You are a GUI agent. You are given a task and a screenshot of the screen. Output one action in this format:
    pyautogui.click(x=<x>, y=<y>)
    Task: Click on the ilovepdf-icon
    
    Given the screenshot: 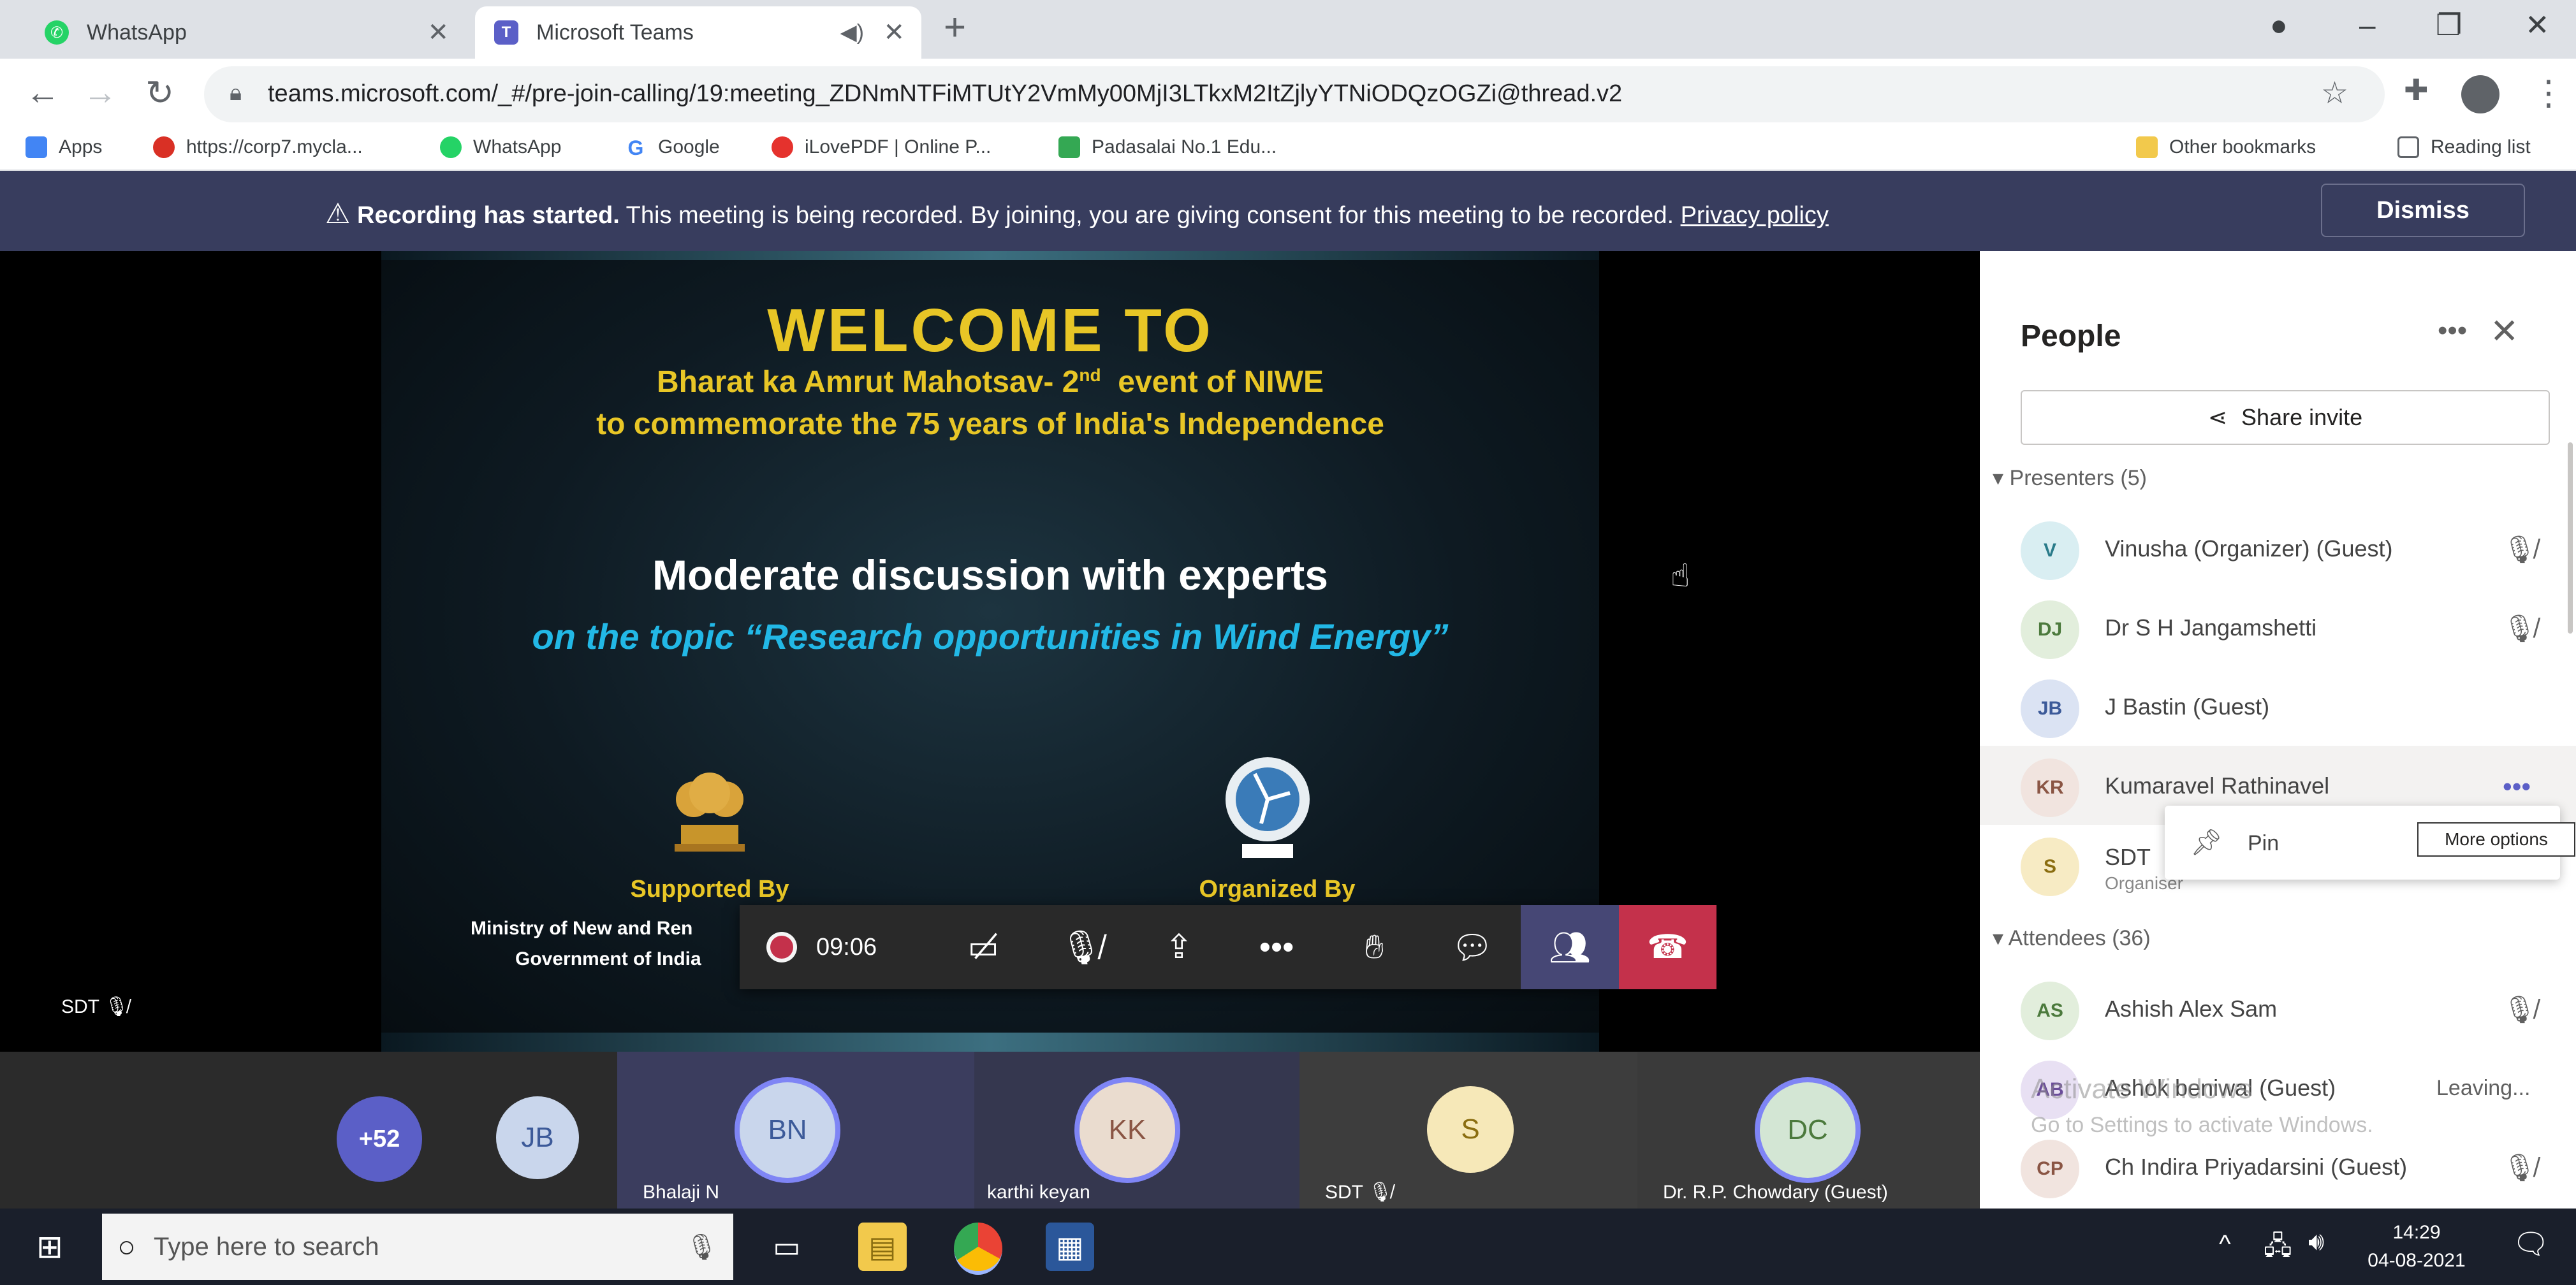 What is the action you would take?
    pyautogui.click(x=782, y=147)
    